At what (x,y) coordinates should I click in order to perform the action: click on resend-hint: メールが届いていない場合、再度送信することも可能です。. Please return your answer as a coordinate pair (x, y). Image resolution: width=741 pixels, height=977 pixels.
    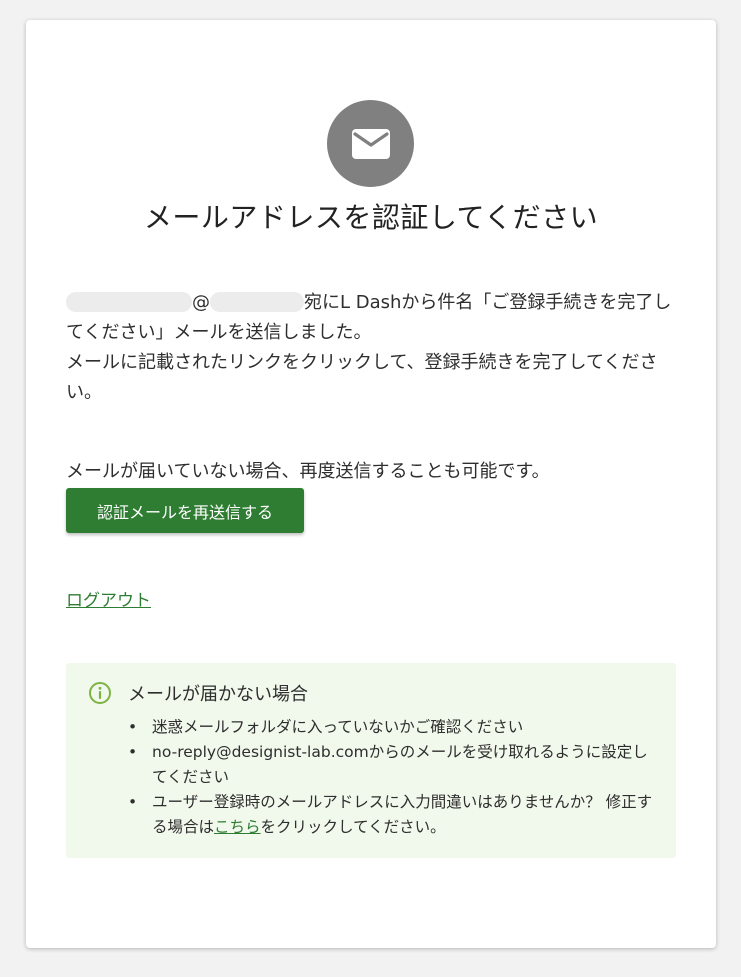
    Looking at the image, I should click on (308, 471).